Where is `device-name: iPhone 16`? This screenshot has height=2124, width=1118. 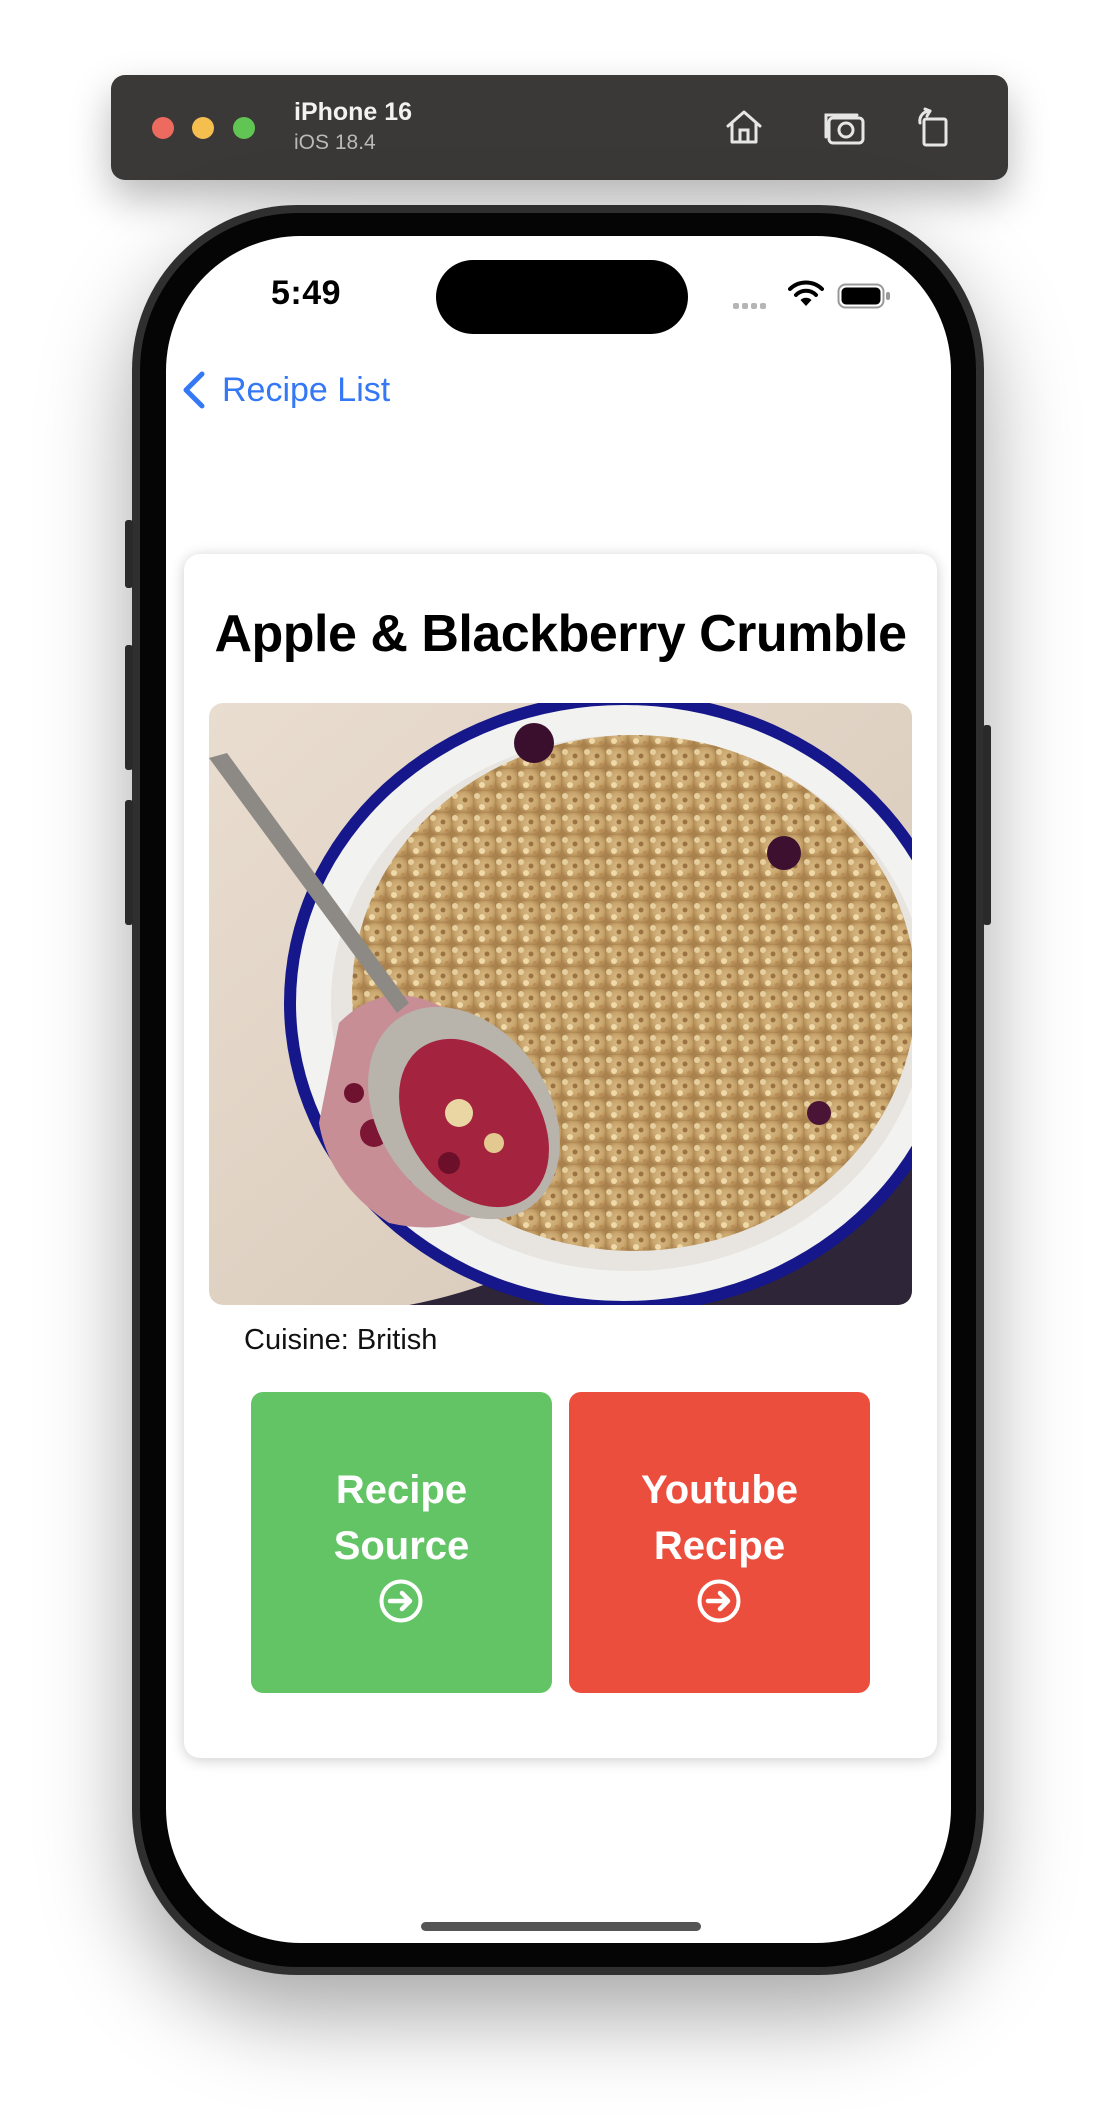
device-name: iPhone 16 is located at coordinates (353, 112).